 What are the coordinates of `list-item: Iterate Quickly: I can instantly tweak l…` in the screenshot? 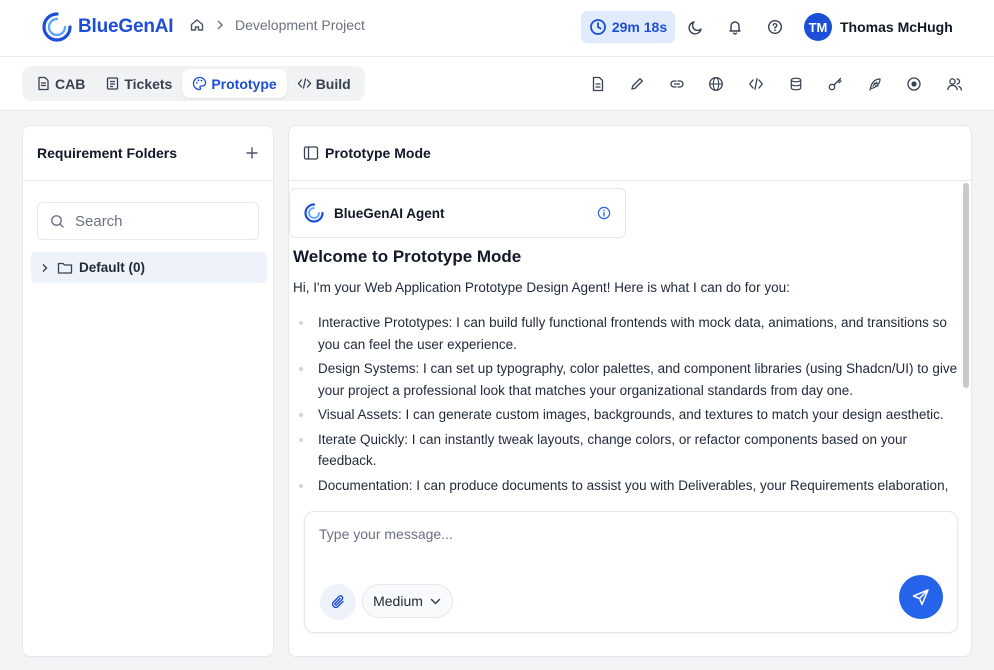 It's located at (628, 450).